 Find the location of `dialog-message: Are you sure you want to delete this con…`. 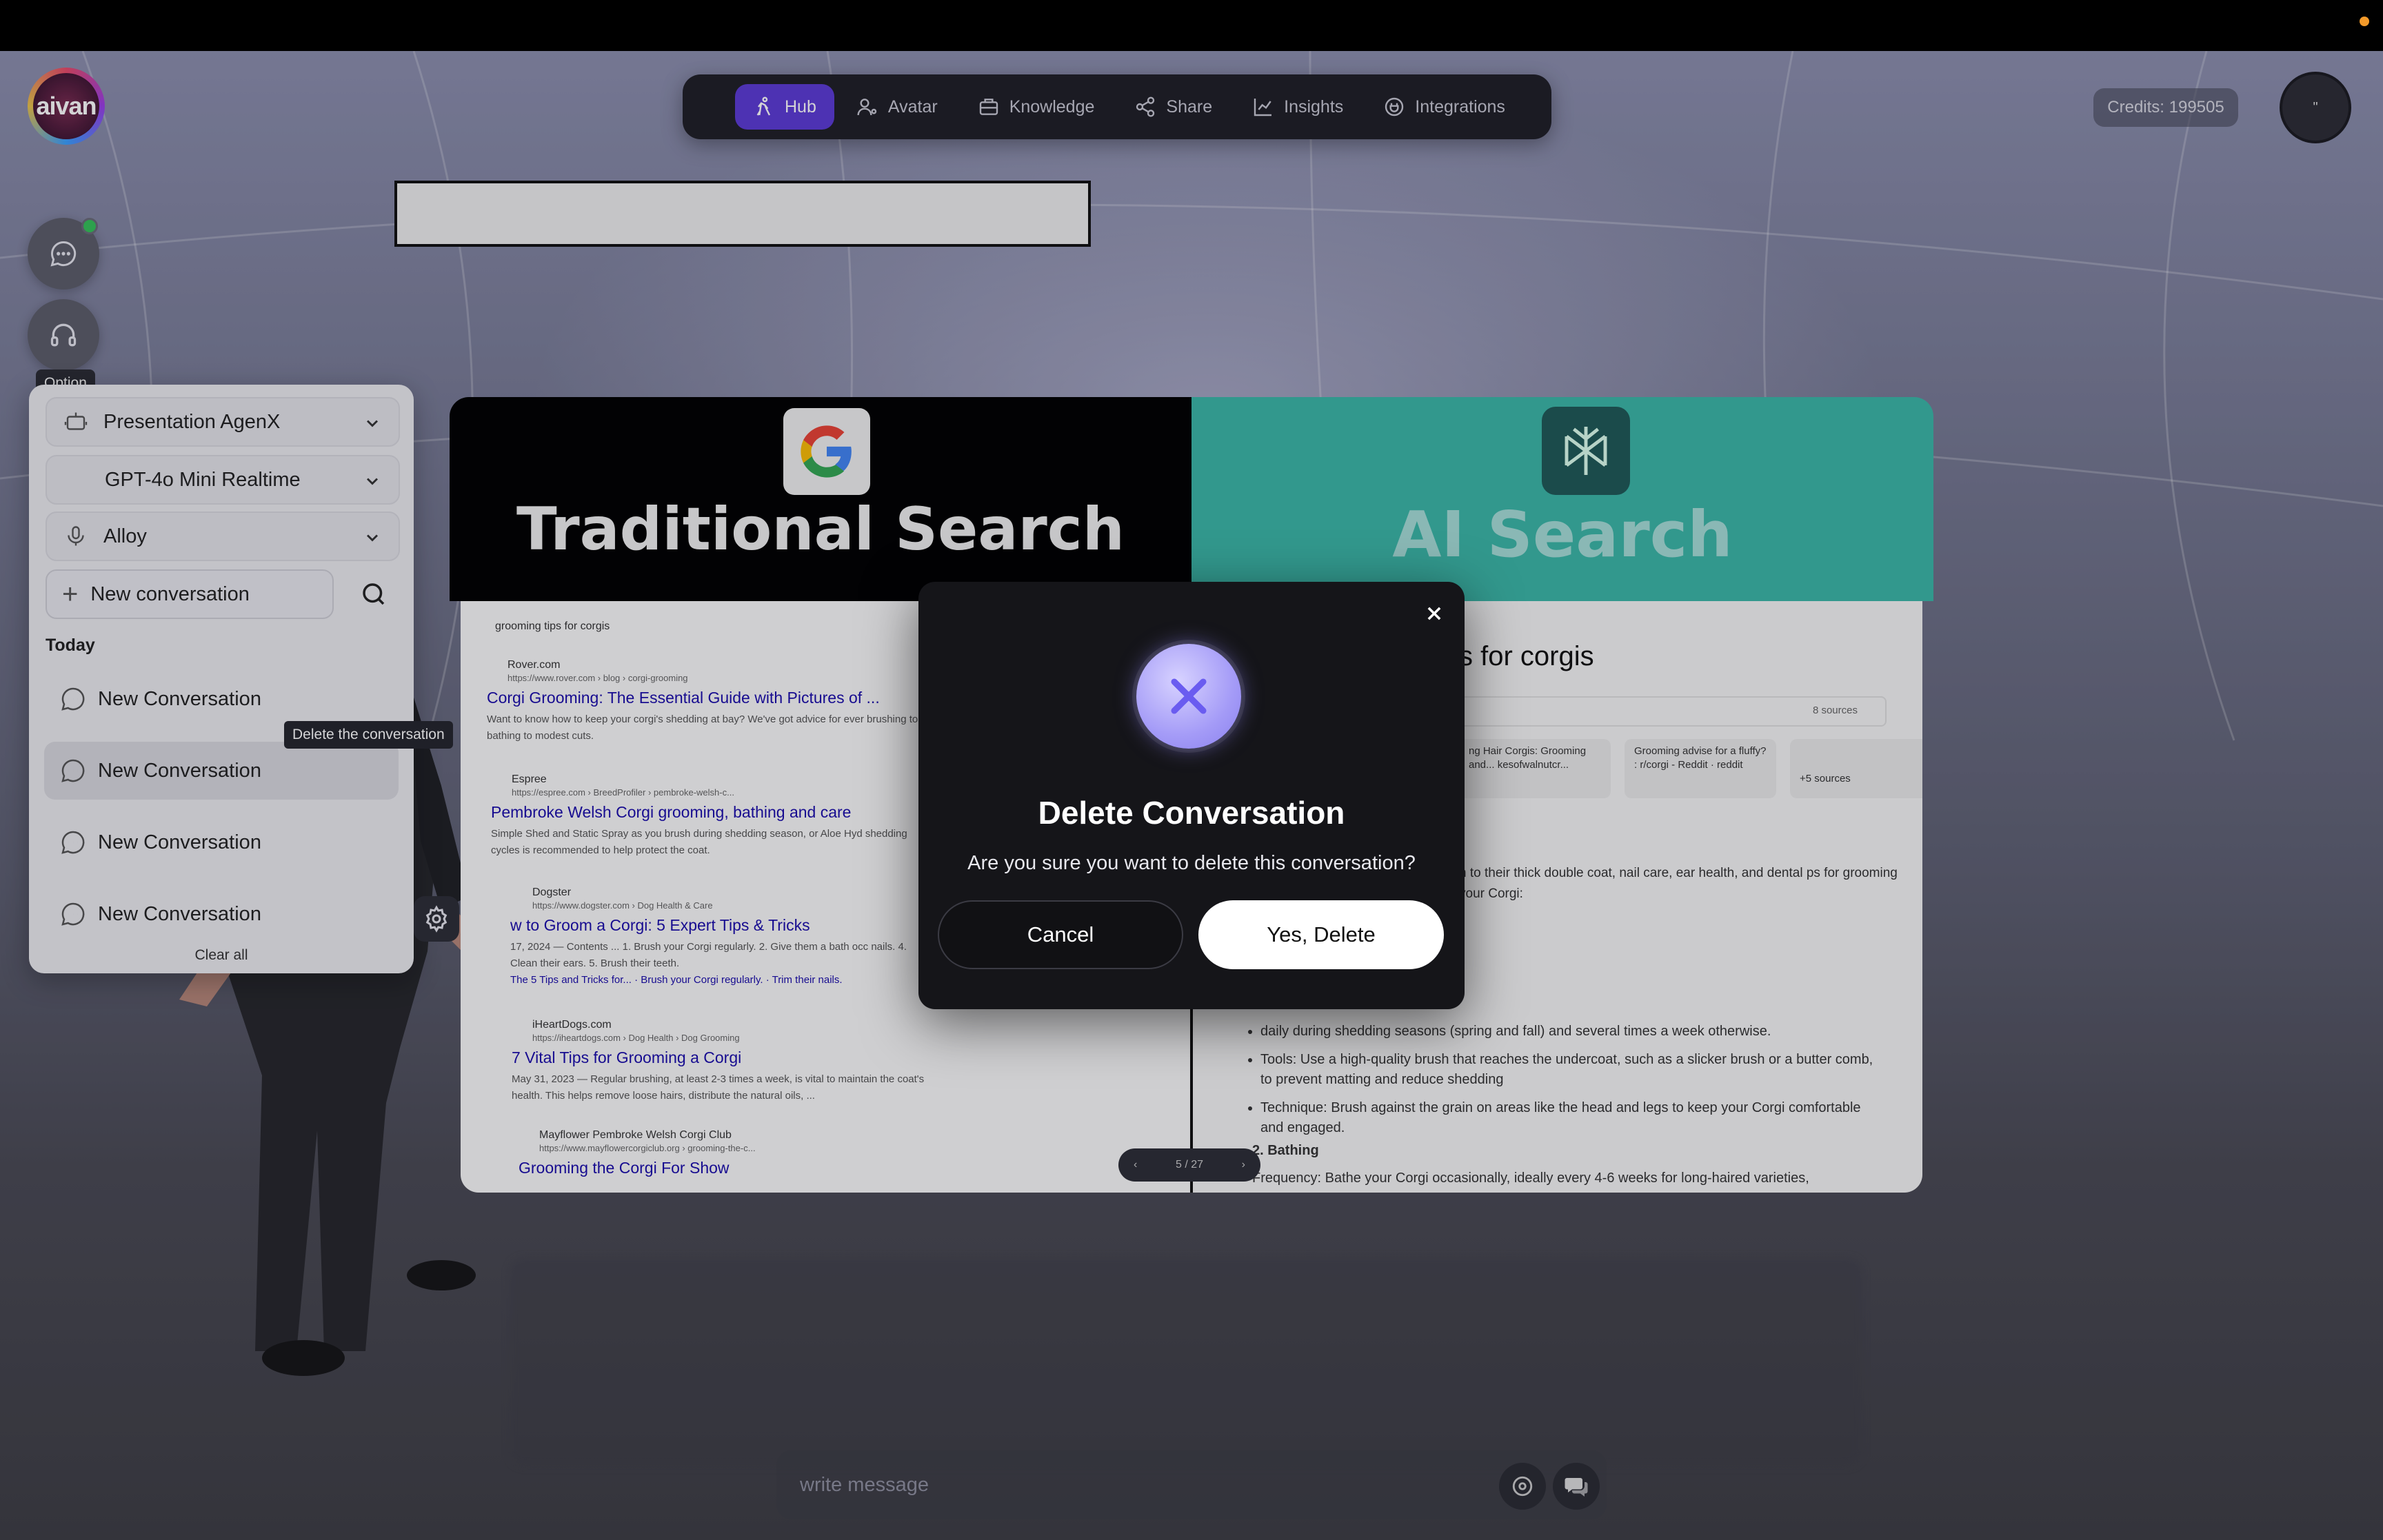

dialog-message: Are you sure you want to delete this con… is located at coordinates (1191, 863).